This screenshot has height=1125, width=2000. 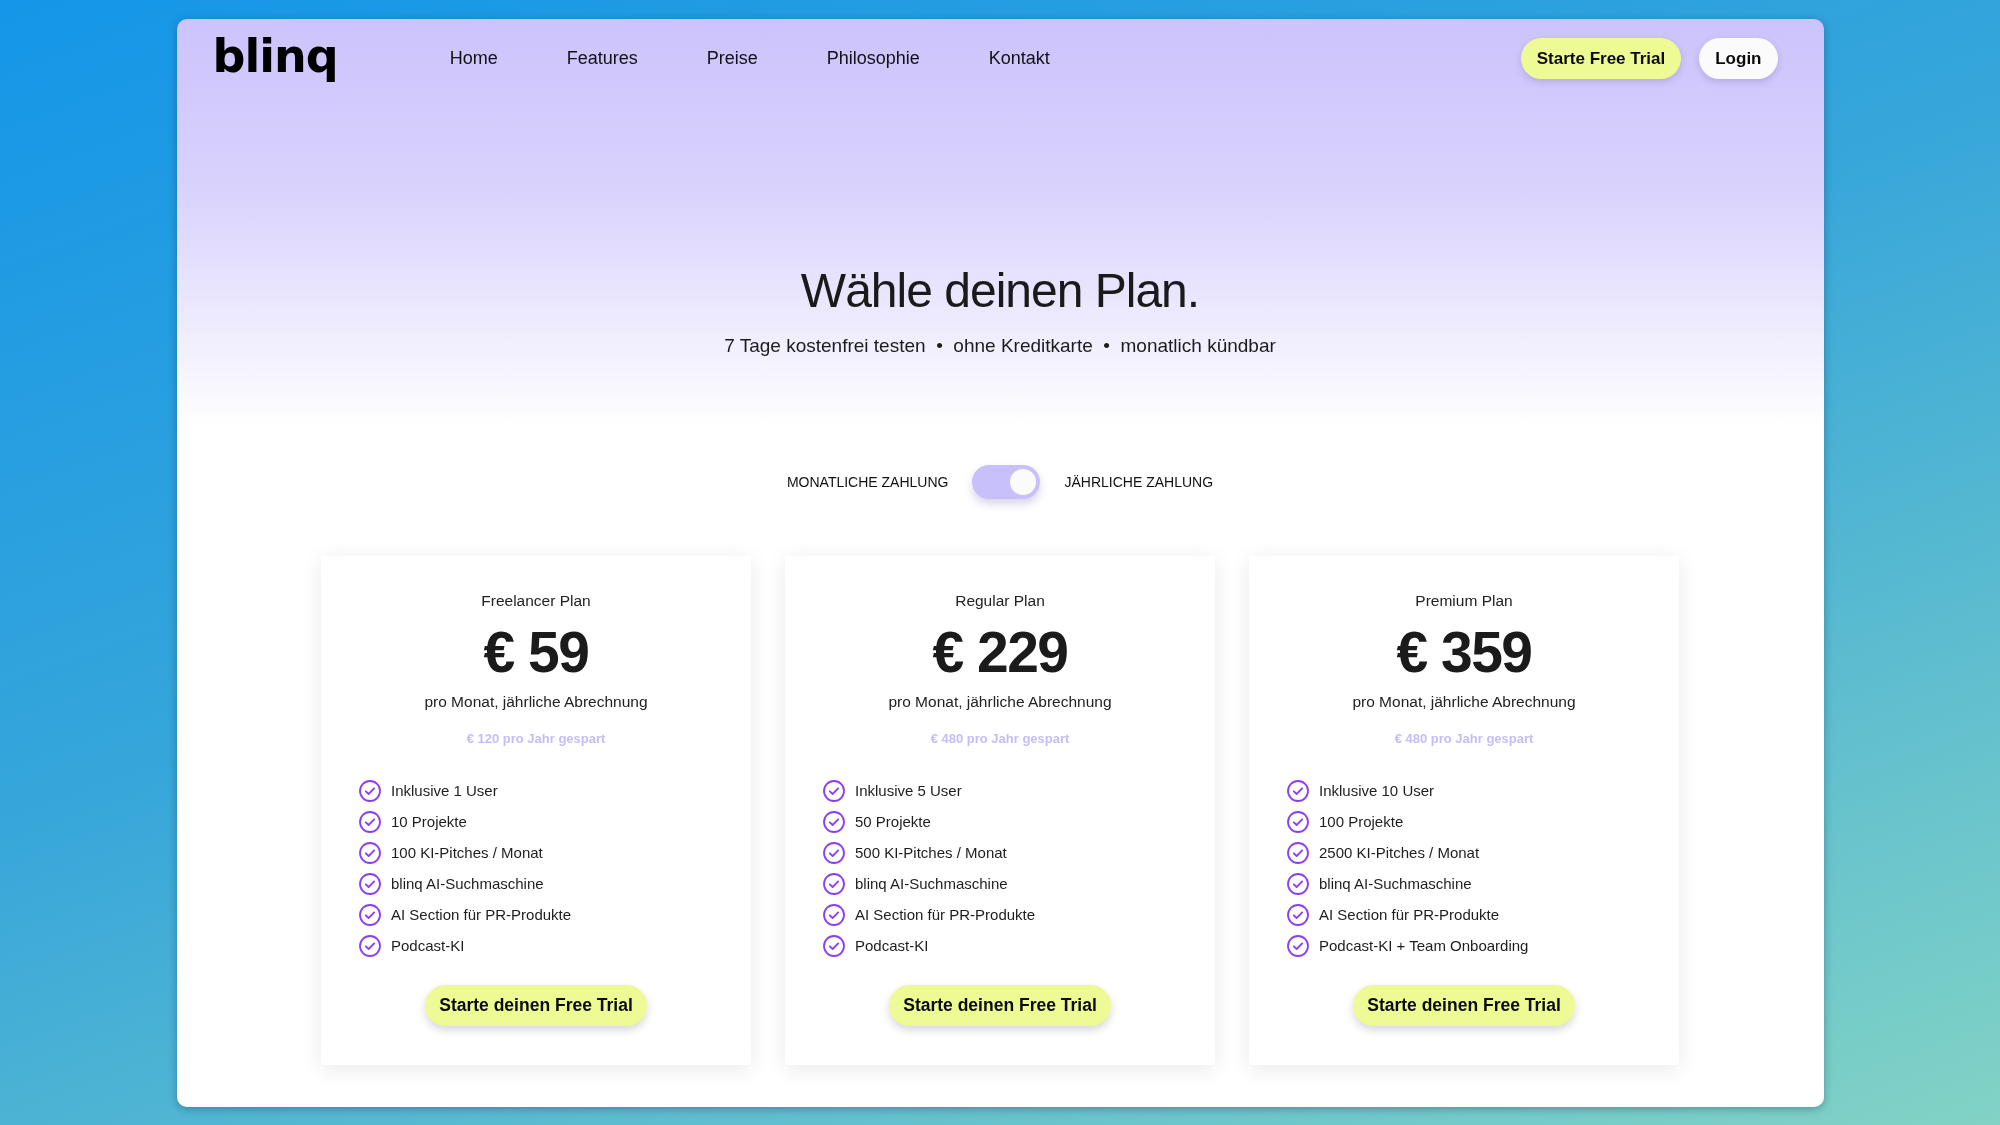 I want to click on nav-link: Philosophie, so click(x=873, y=58).